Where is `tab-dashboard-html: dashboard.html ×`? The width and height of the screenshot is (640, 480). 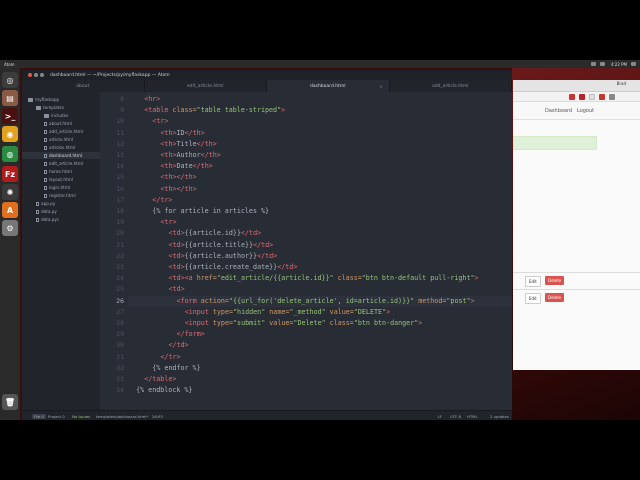 tab-dashboard-html: dashboard.html × is located at coordinates (328, 86).